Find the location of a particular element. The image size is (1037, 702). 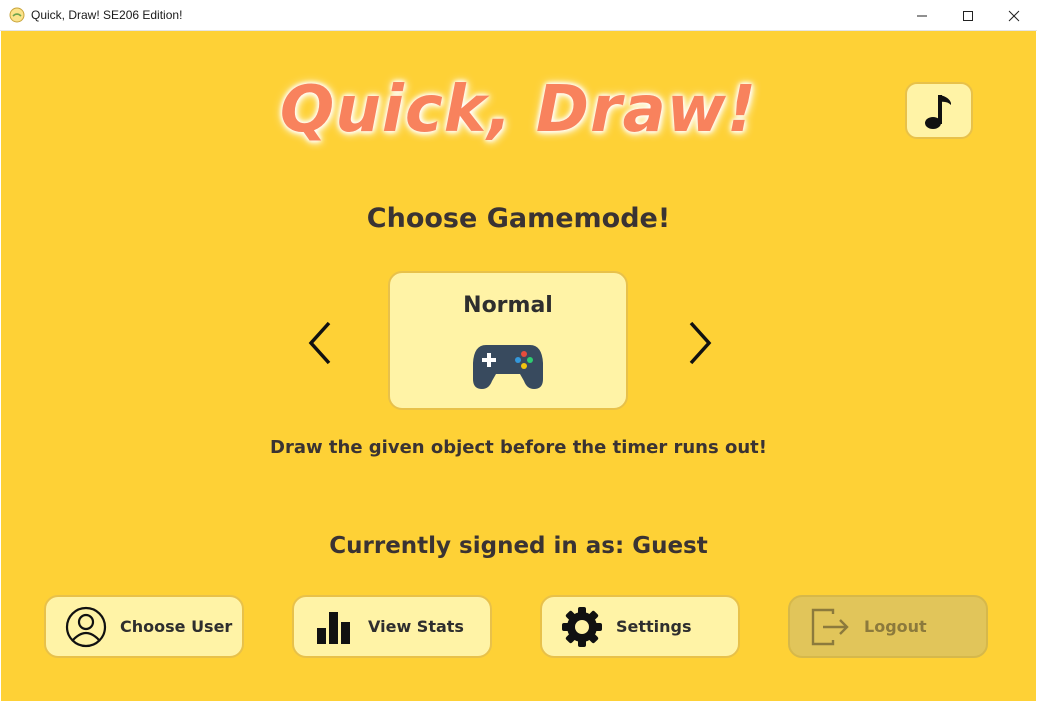

logout-button: Logout is located at coordinates (888, 626).